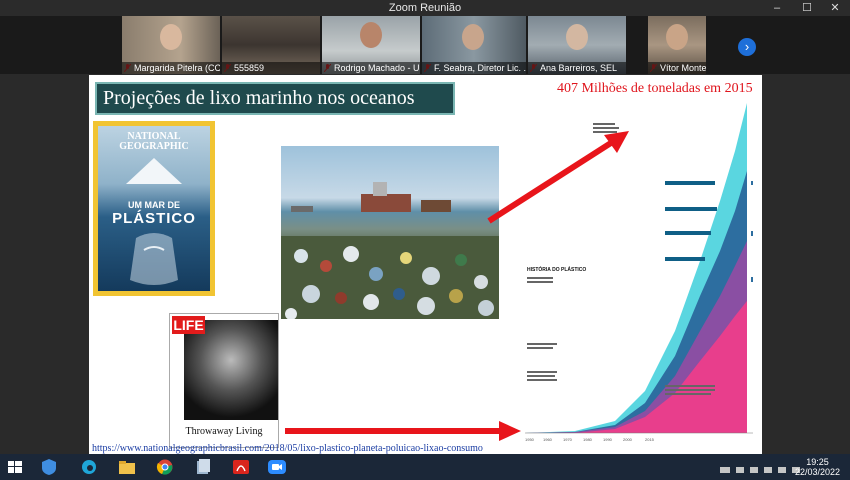 The image size is (850, 480). I want to click on next-page-arrow-icon: ›, so click(747, 47).